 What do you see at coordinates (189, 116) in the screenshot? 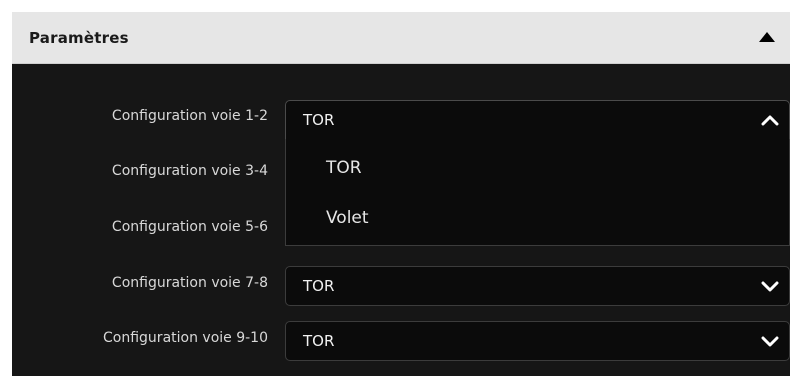
I see `row-label-1-2: Configuration voie 1-2` at bounding box center [189, 116].